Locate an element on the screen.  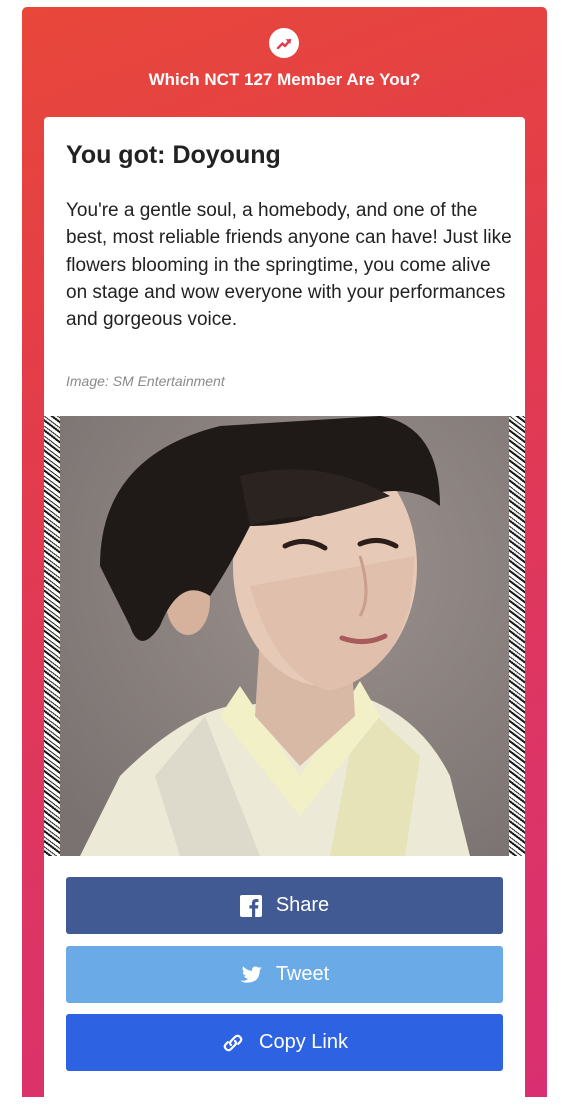
twitter-icon is located at coordinates (251, 974).